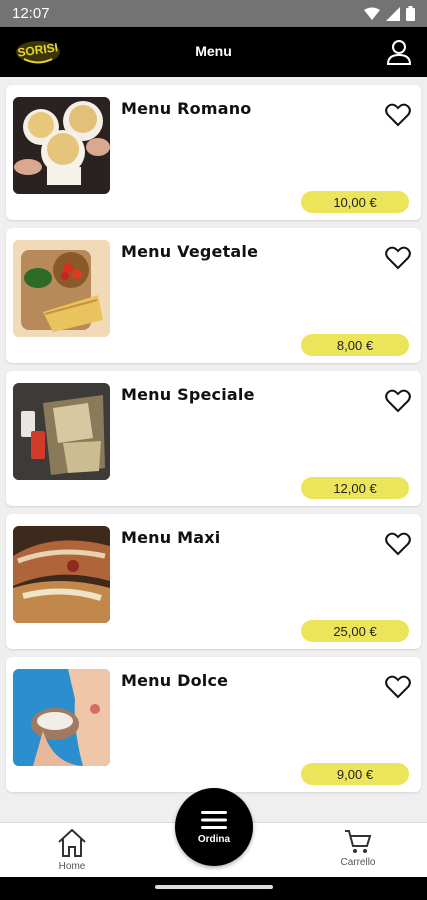  What do you see at coordinates (355, 488) in the screenshot?
I see `price-badge: 12,00 €` at bounding box center [355, 488].